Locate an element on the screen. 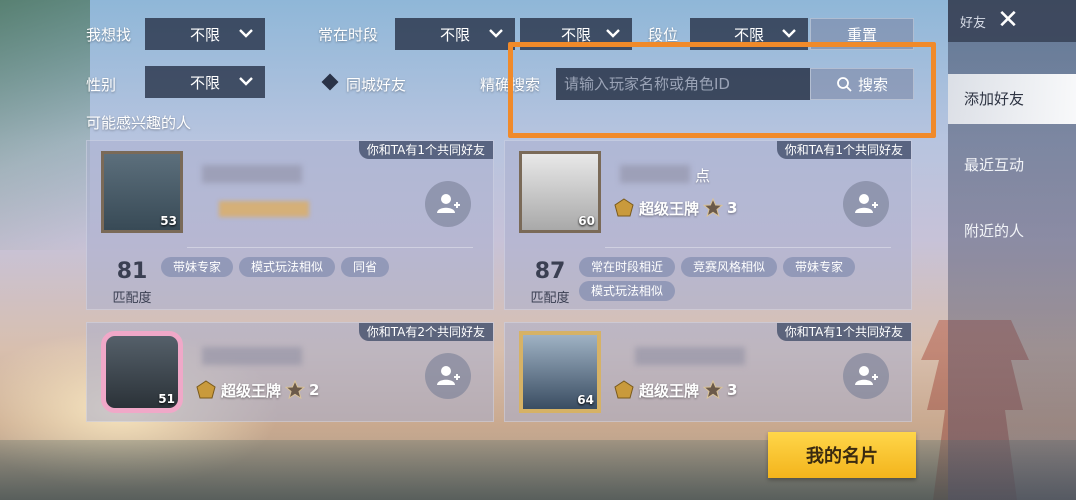 This screenshot has width=1076, height=500. looking-for-value: 不限 is located at coordinates (204, 34).